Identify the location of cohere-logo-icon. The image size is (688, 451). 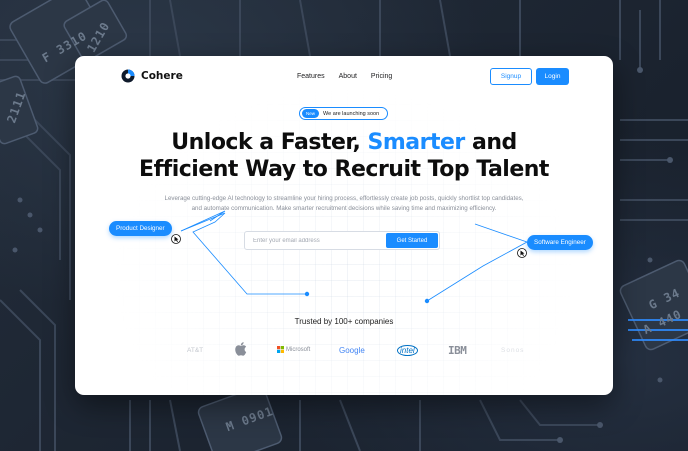
(128, 76).